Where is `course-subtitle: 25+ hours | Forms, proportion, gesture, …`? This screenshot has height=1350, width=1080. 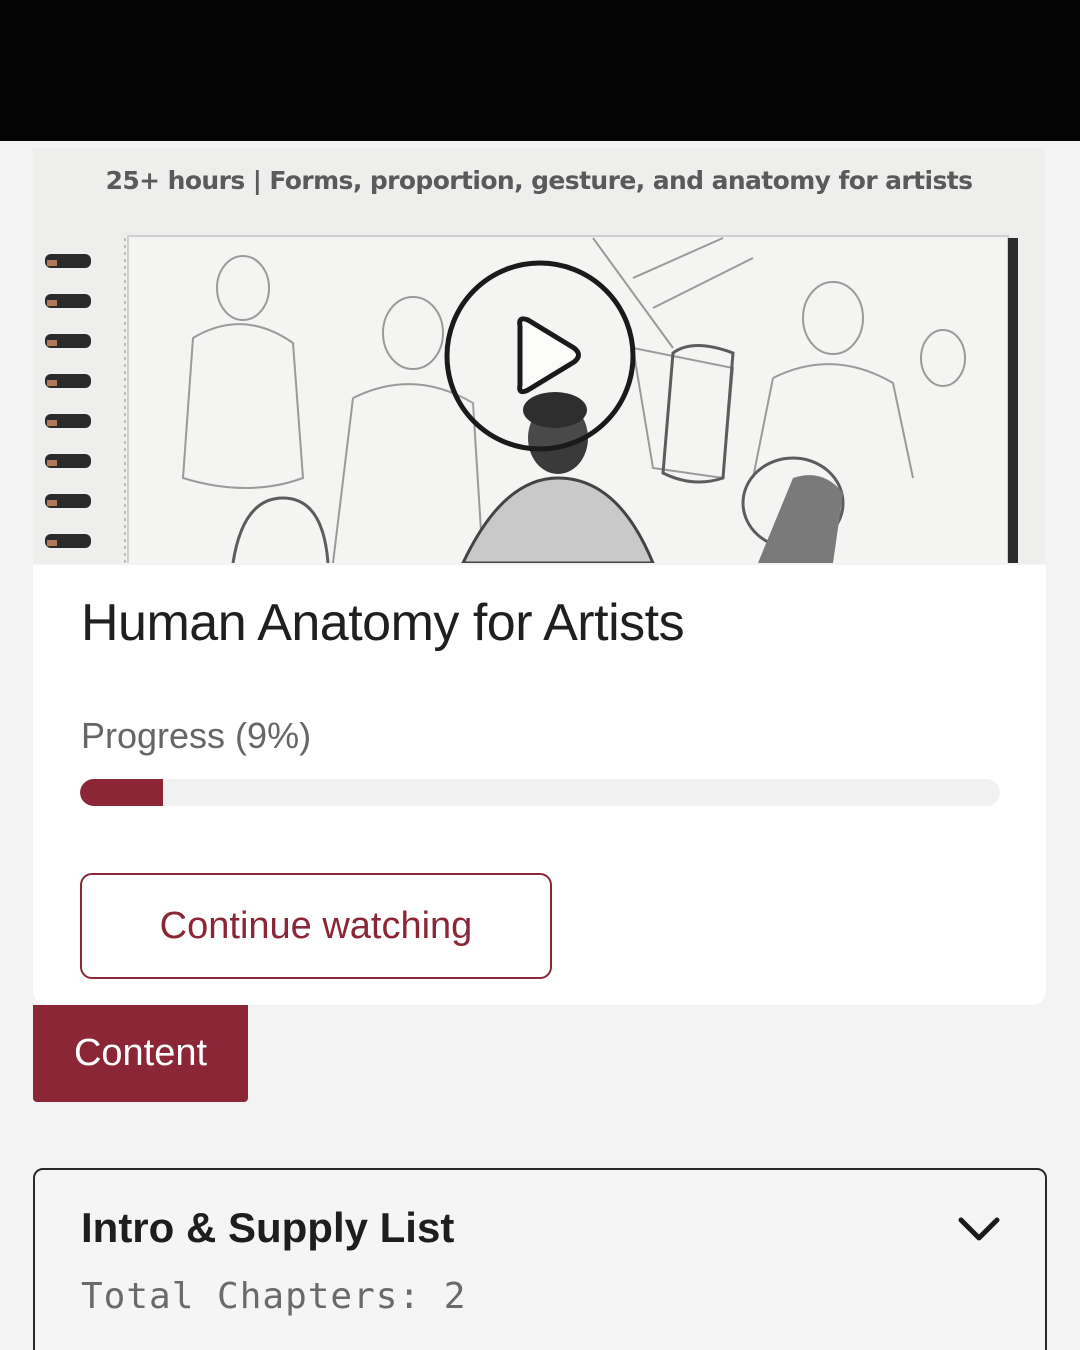 course-subtitle: 25+ hours | Forms, proportion, gesture, … is located at coordinates (539, 180).